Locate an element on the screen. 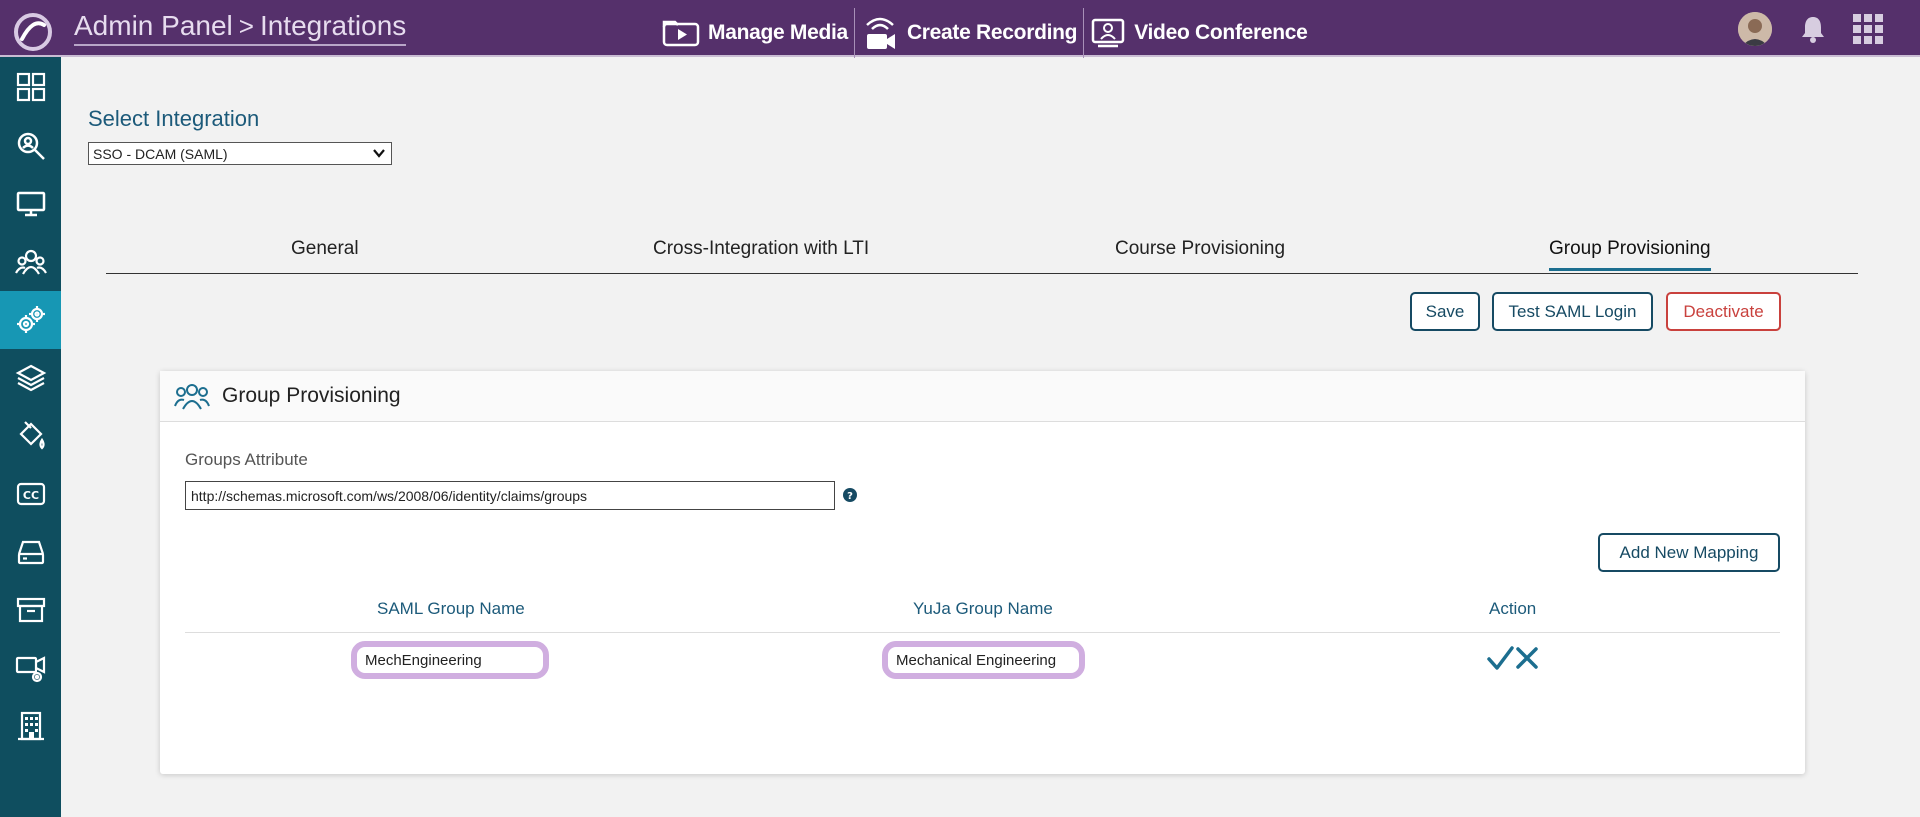 The width and height of the screenshot is (1920, 817). column-header-saml-group: SAML Group Name is located at coordinates (451, 608).